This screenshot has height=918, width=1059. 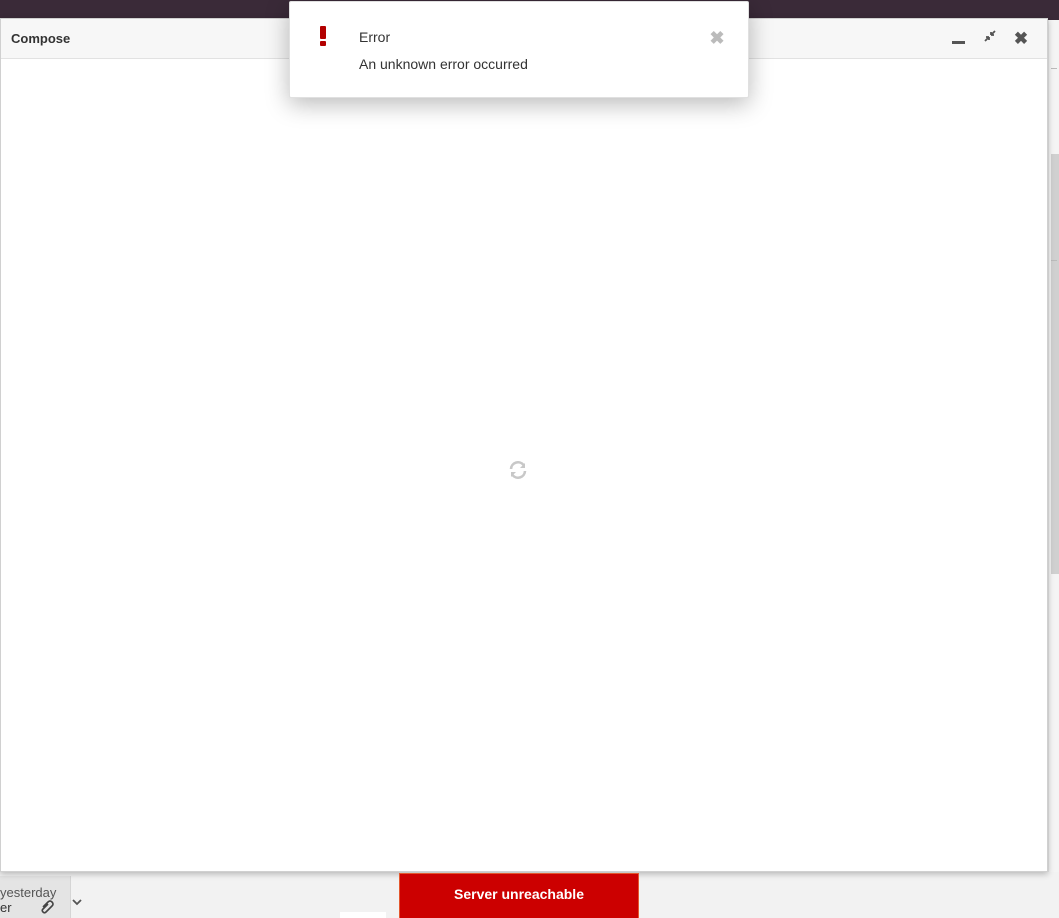 I want to click on mail-date: yesterday, so click(x=28, y=892).